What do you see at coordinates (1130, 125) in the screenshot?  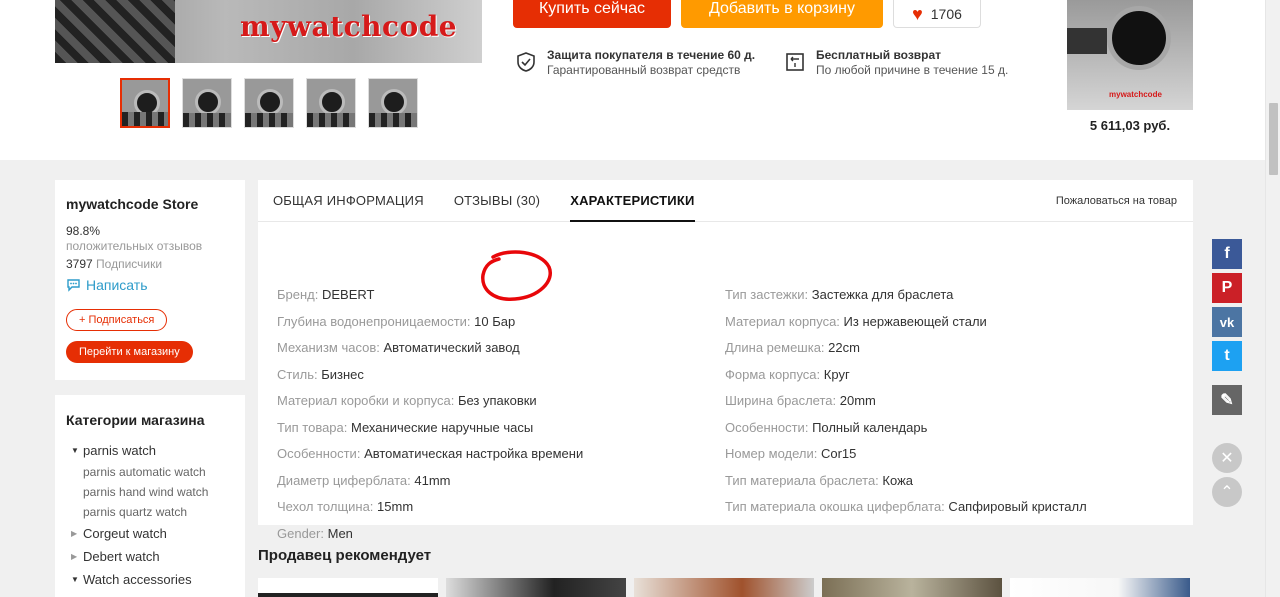 I see `side-product-price: 5 611,03 руб.` at bounding box center [1130, 125].